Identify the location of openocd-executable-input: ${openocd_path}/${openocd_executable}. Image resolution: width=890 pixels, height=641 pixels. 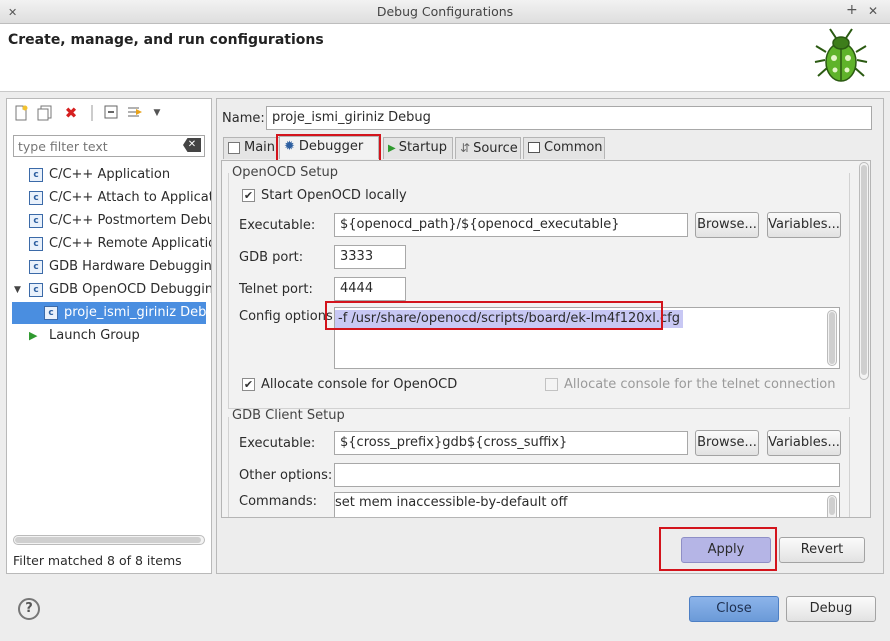
(511, 225).